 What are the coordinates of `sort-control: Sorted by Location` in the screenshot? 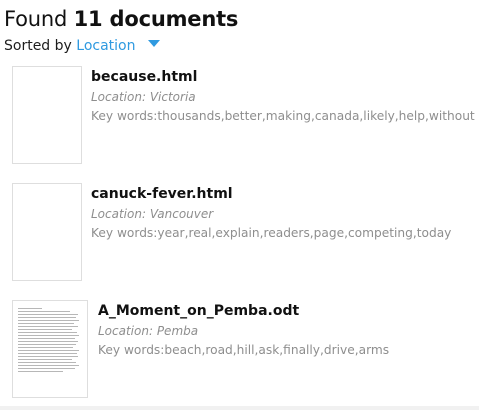 It's located at (82, 46).